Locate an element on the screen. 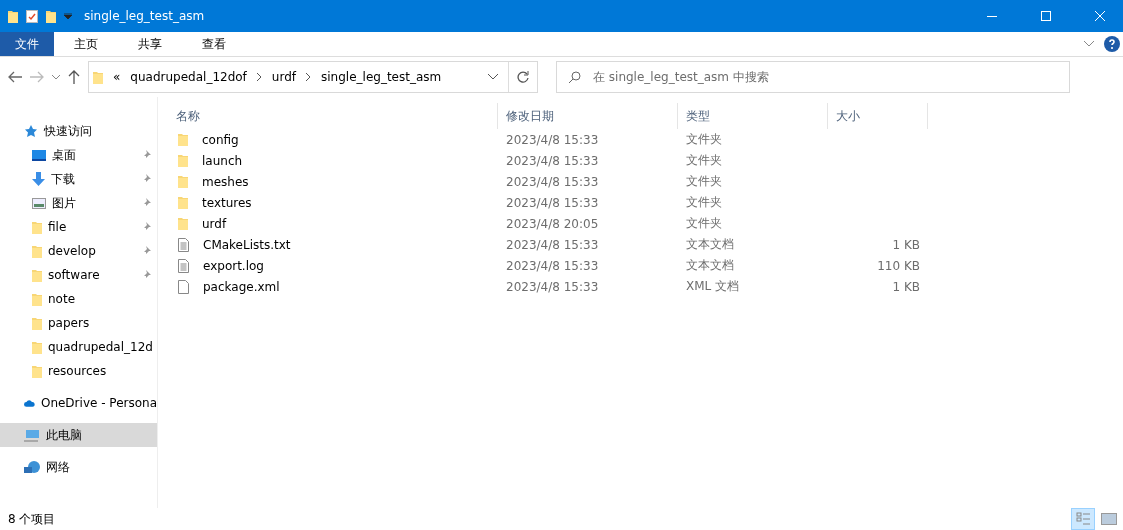 This screenshot has width=1123, height=530. item-count: 8 个项目 is located at coordinates (32, 519).